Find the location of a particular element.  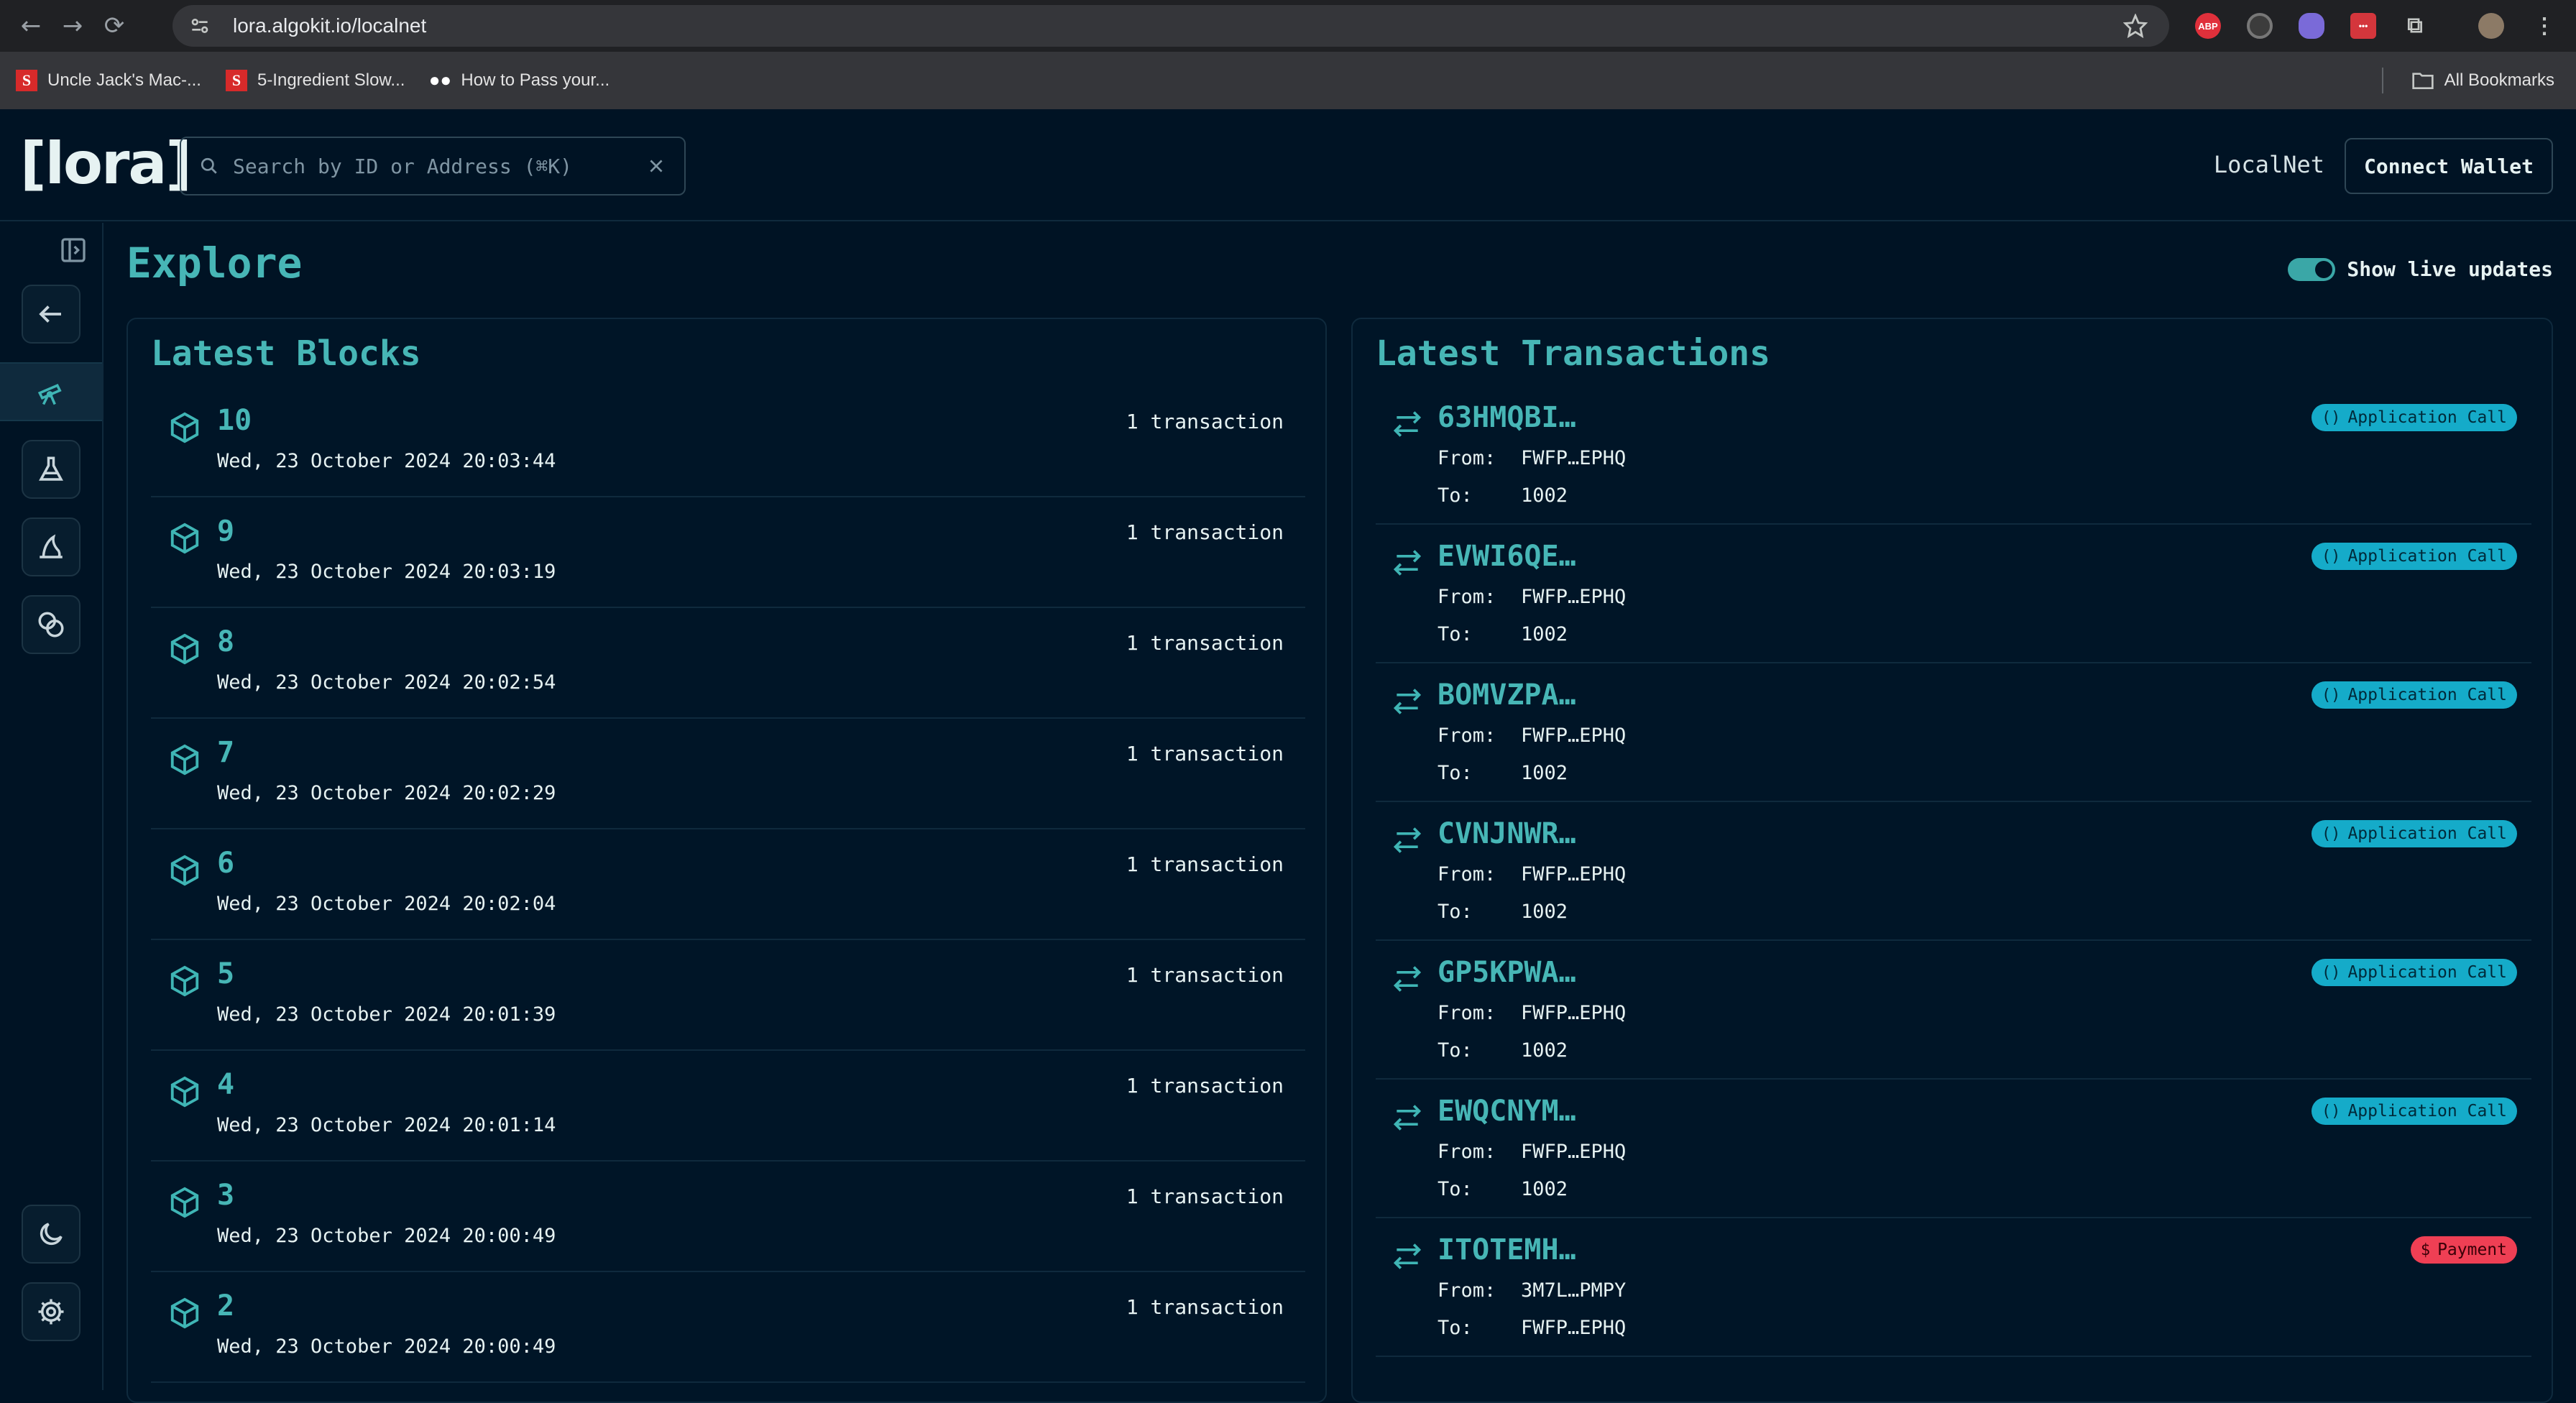

reload-icon: ⟳ is located at coordinates (114, 26).